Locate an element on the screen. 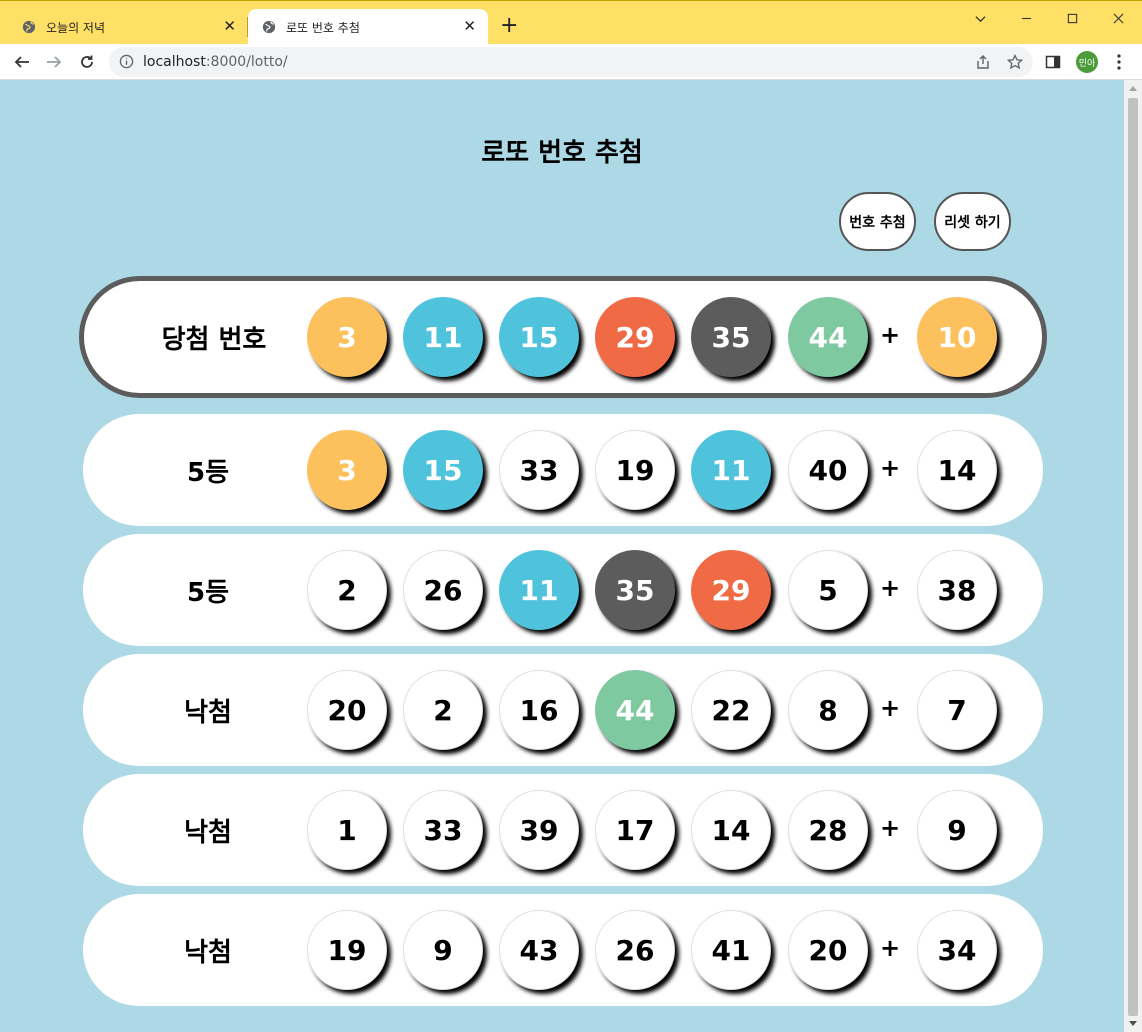  lotto-ball: 40 is located at coordinates (828, 470).